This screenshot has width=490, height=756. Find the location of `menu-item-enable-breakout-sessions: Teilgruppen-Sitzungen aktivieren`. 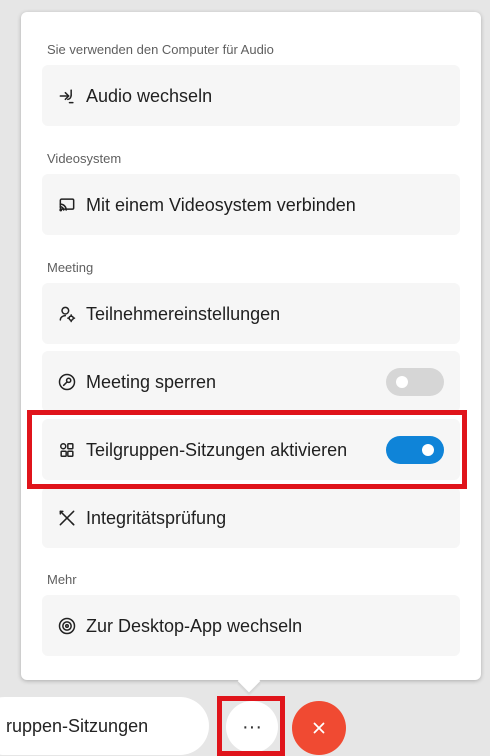

menu-item-enable-breakout-sessions: Teilgruppen-Sitzungen aktivieren is located at coordinates (251, 449).